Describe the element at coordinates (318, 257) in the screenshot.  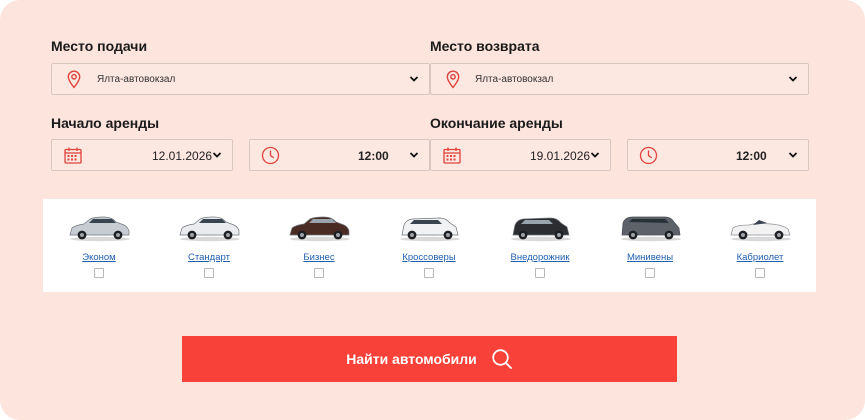
I see `car-class-link: Бизнес` at that location.